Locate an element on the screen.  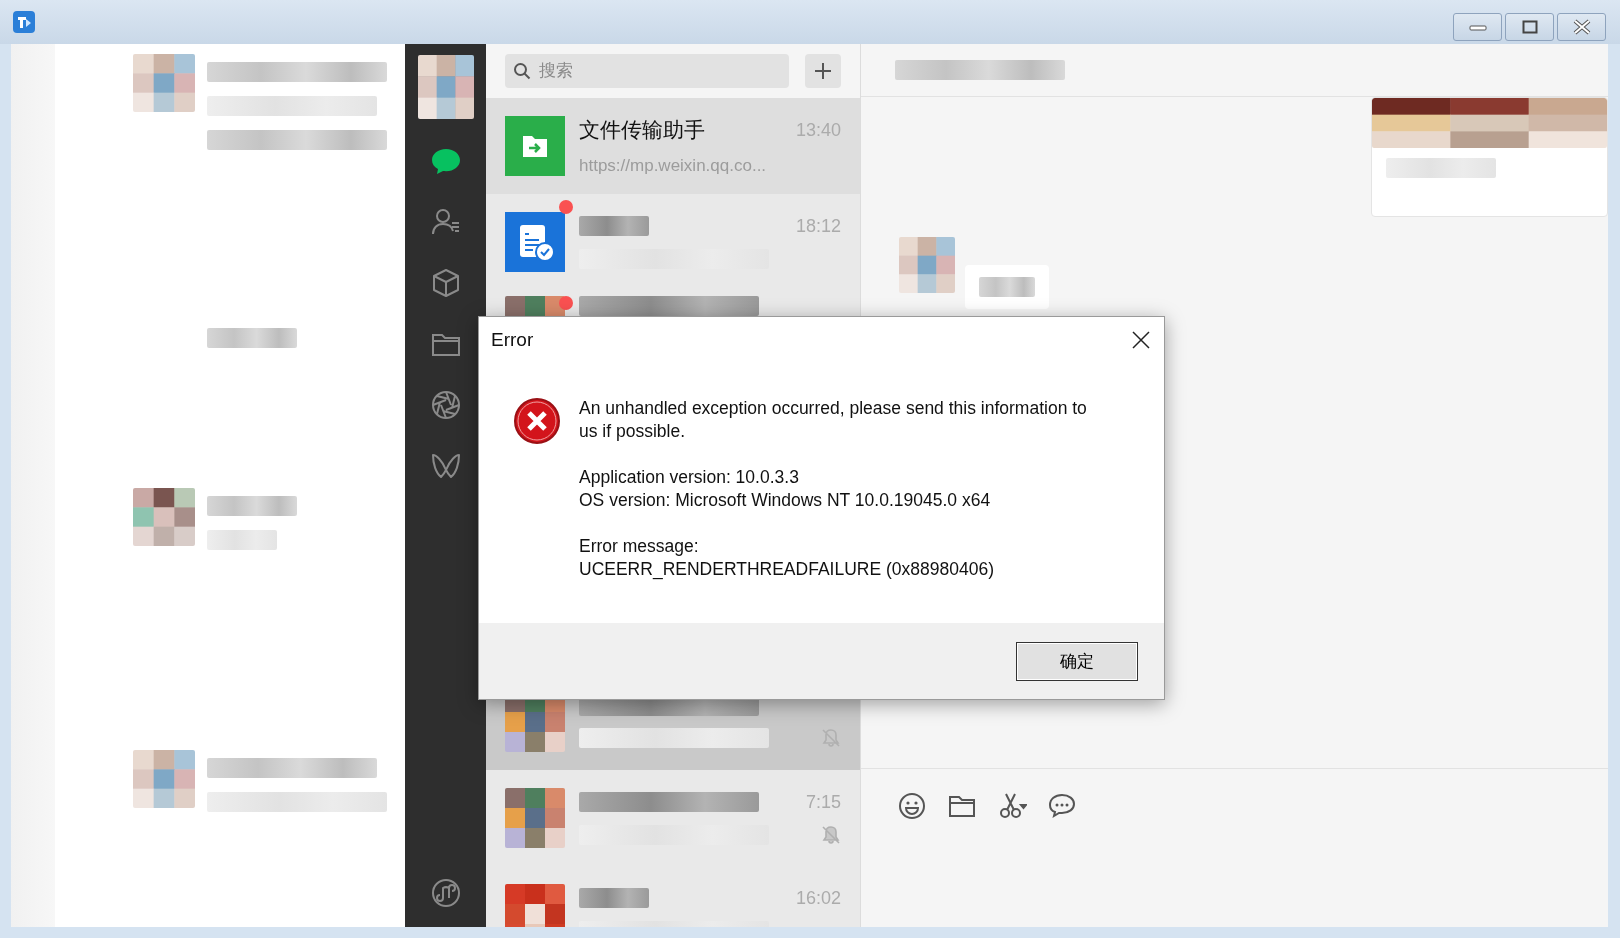
app-icon is located at coordinates (24, 22).